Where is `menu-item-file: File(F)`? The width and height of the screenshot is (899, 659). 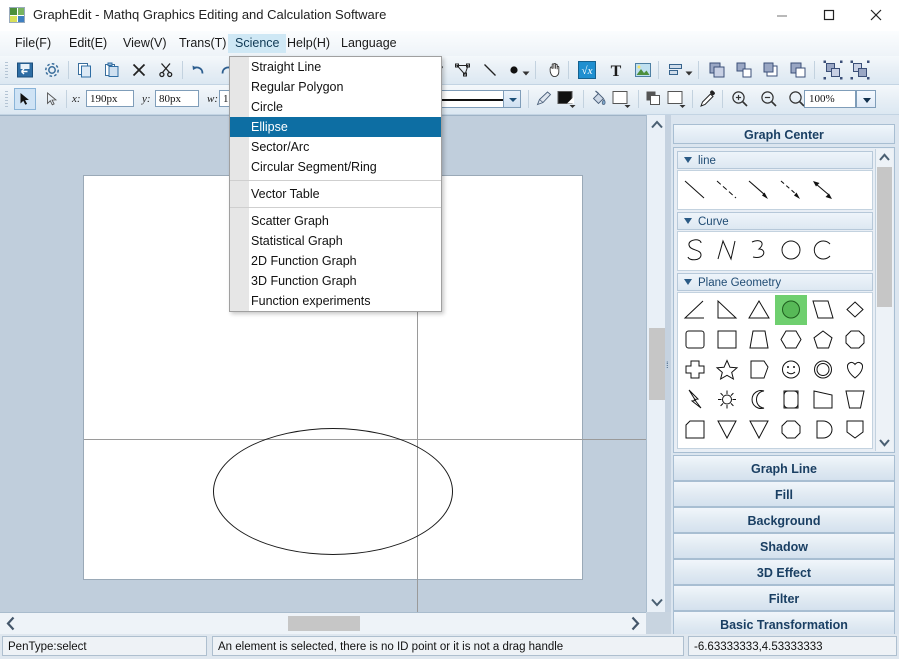
menu-item-file: File(F) is located at coordinates (33, 43).